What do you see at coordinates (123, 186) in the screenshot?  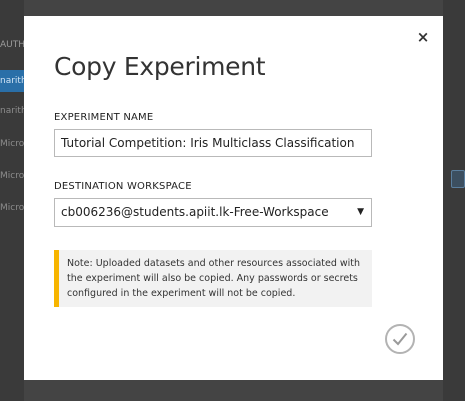 I see `destination-workspace-label: DESTINATION WORKSPACE` at bounding box center [123, 186].